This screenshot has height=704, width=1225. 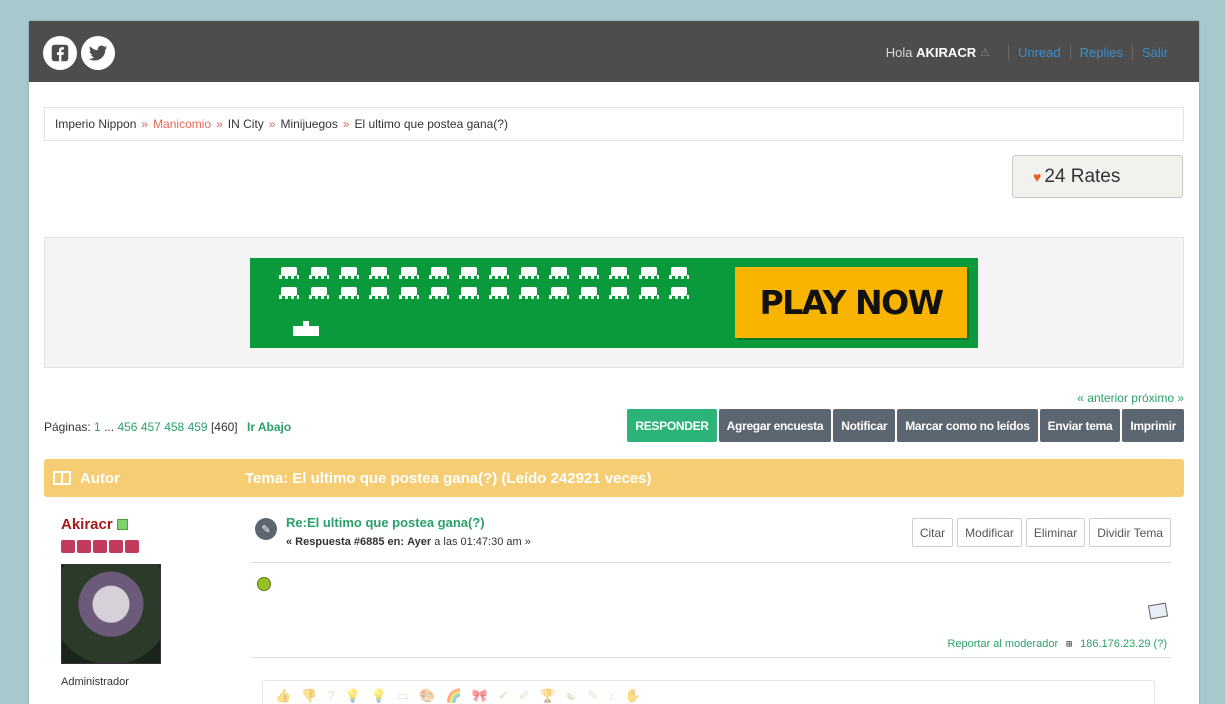 I want to click on hand-icon: ✋, so click(x=633, y=696).